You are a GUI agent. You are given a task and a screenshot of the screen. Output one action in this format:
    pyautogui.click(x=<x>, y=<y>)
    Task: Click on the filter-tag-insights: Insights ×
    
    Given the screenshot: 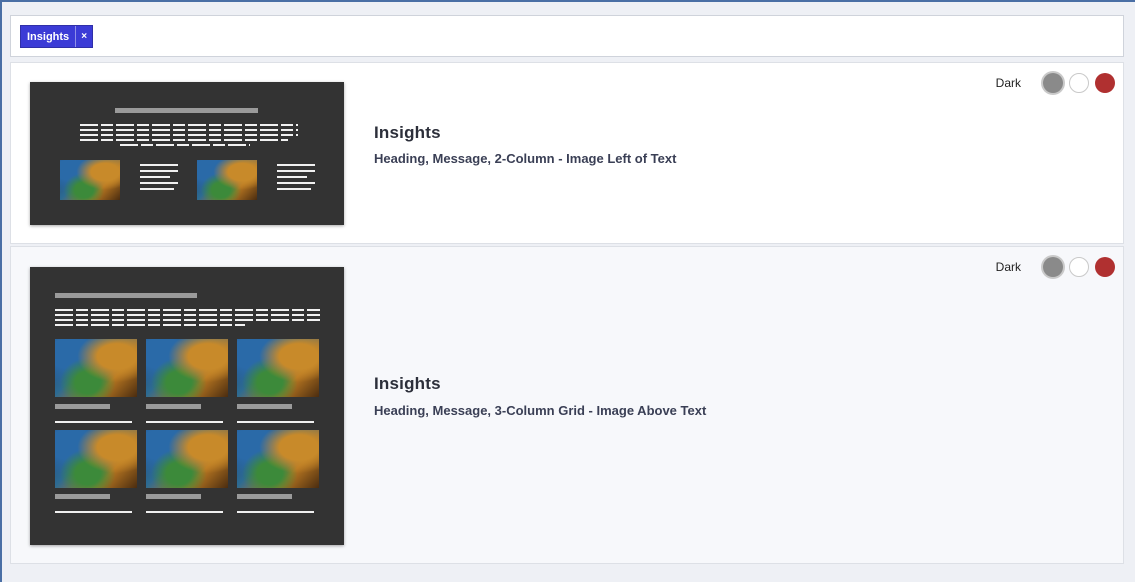 What is the action you would take?
    pyautogui.click(x=57, y=36)
    